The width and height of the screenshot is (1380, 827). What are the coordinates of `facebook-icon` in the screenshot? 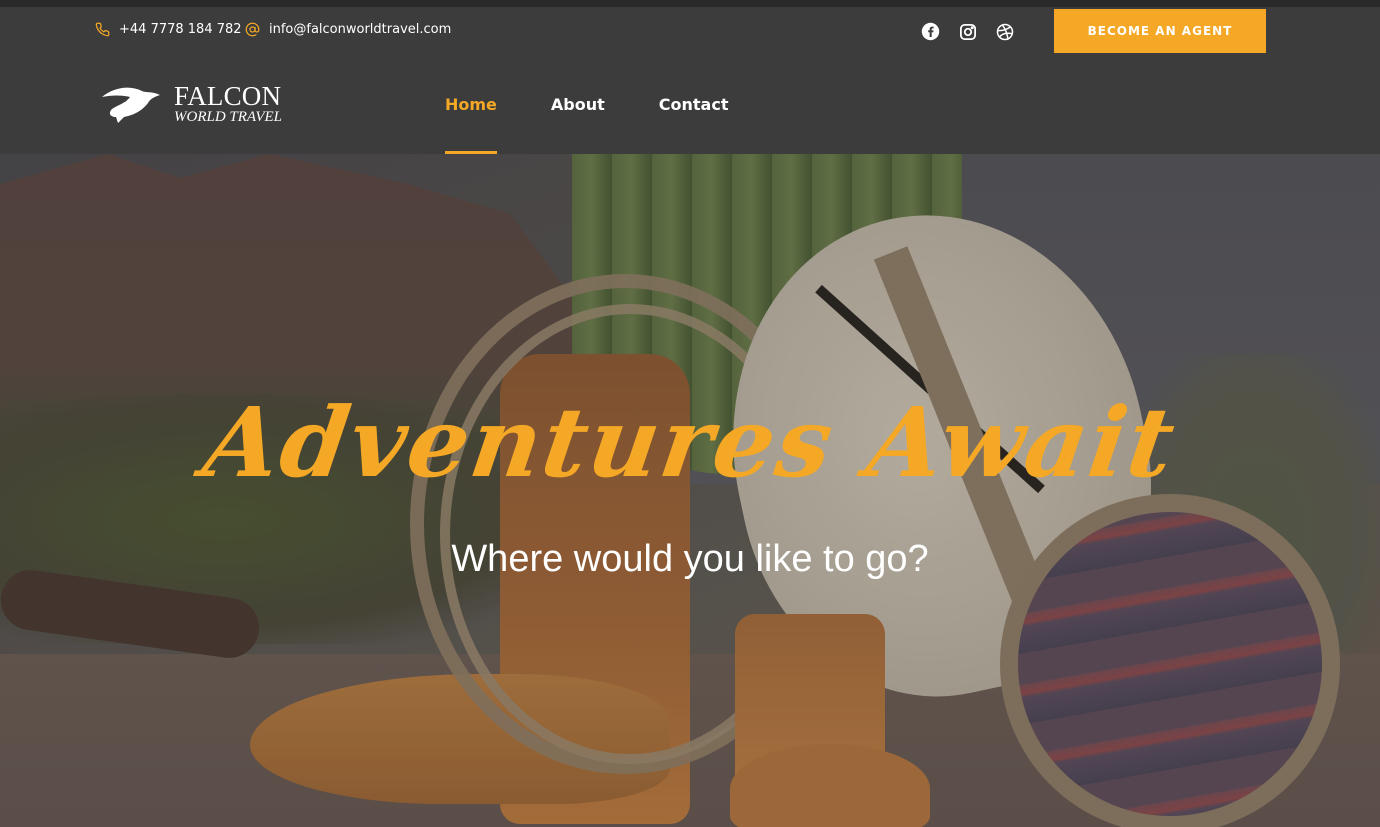 It's located at (930, 31).